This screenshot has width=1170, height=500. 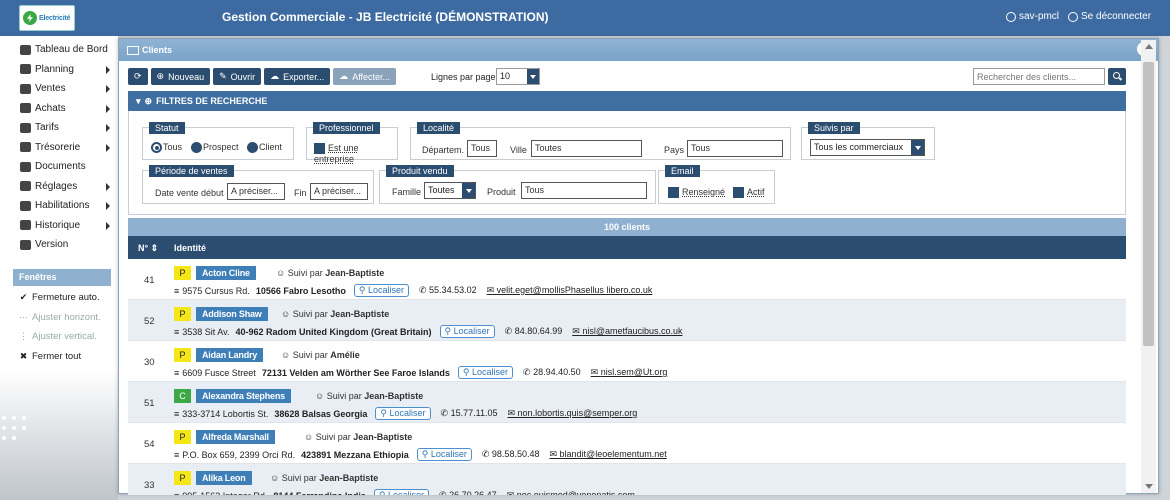 I want to click on statut-option-prospect: Prospect, so click(x=215, y=148).